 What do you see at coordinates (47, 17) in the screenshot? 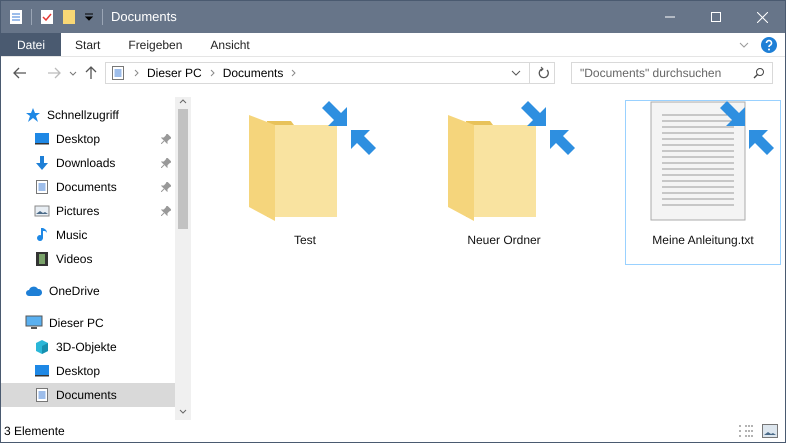
I see `checklist-icon` at bounding box center [47, 17].